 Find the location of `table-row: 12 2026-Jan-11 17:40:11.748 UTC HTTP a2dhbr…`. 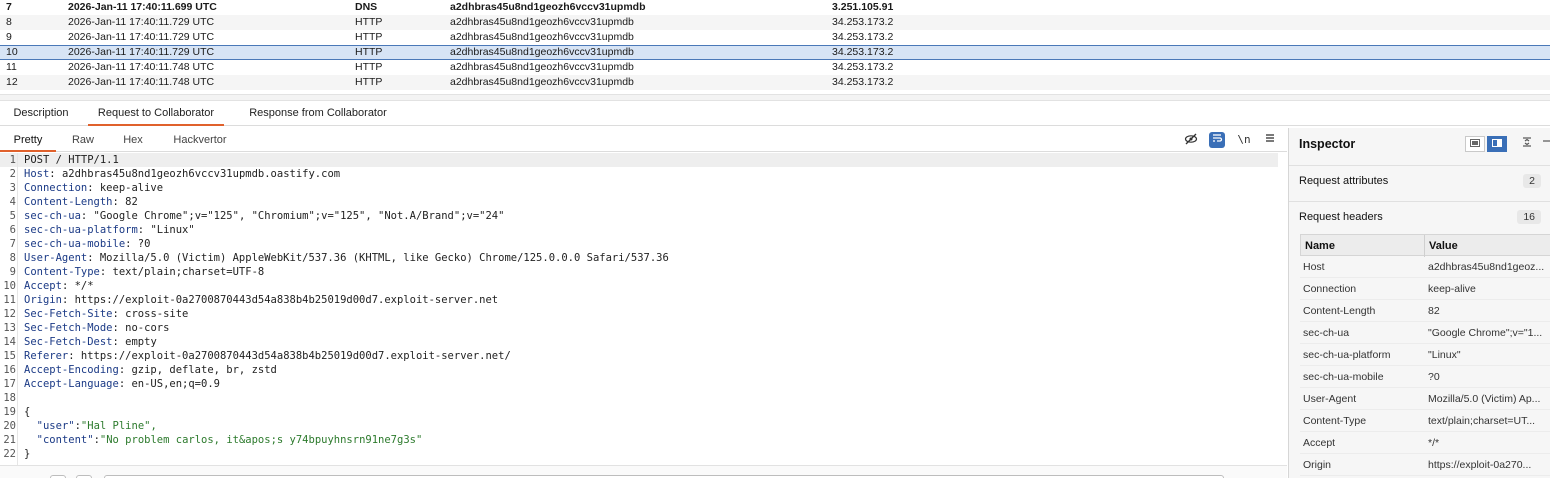

table-row: 12 2026-Jan-11 17:40:11.748 UTC HTTP a2dhbr… is located at coordinates (775, 82).